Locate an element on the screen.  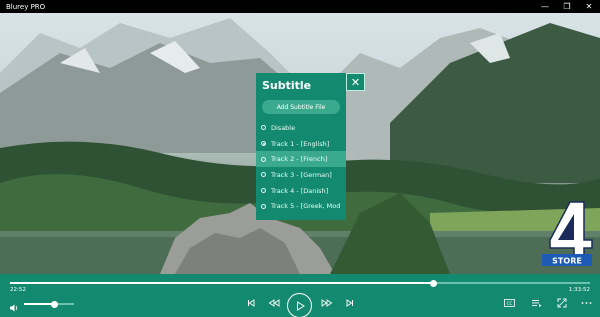
time-elapsed: 22:52 is located at coordinates (18, 290).